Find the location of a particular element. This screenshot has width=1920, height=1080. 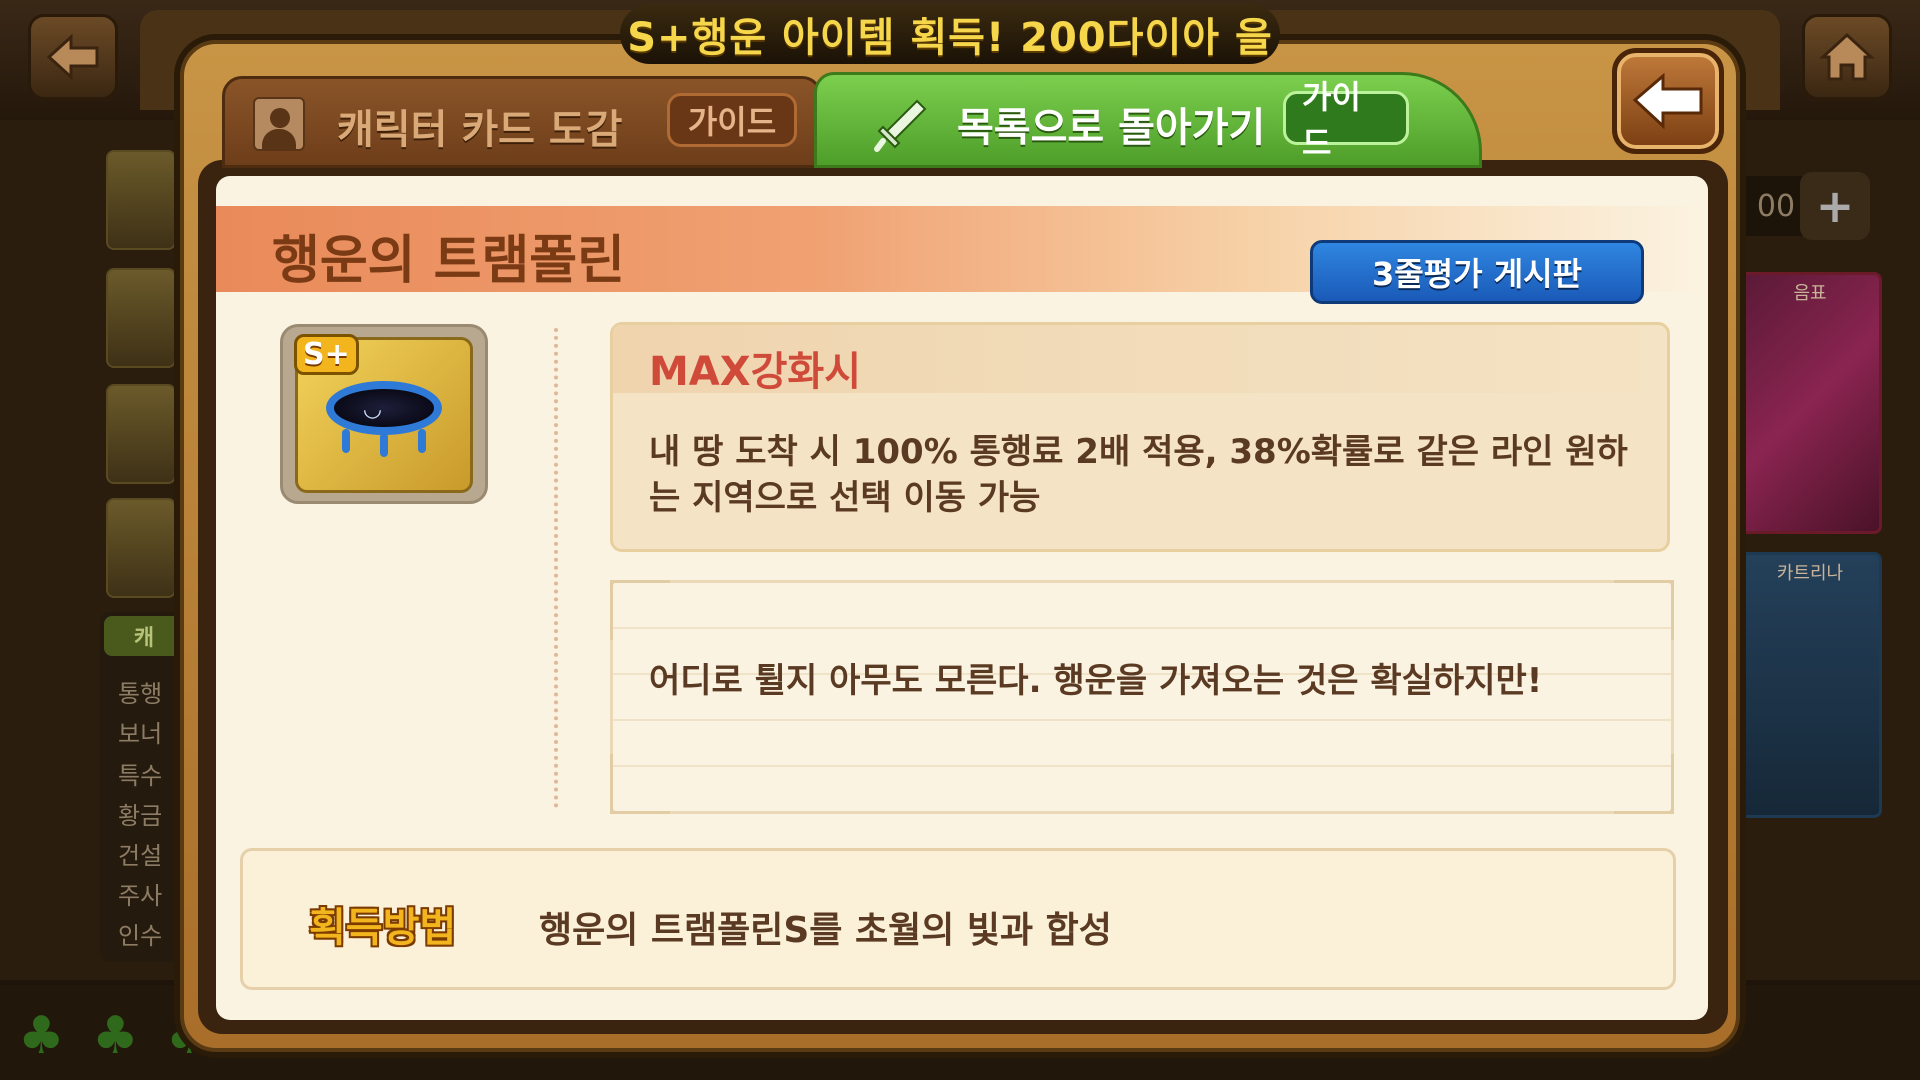

background-card-tag: 음표 is located at coordinates (1810, 293).